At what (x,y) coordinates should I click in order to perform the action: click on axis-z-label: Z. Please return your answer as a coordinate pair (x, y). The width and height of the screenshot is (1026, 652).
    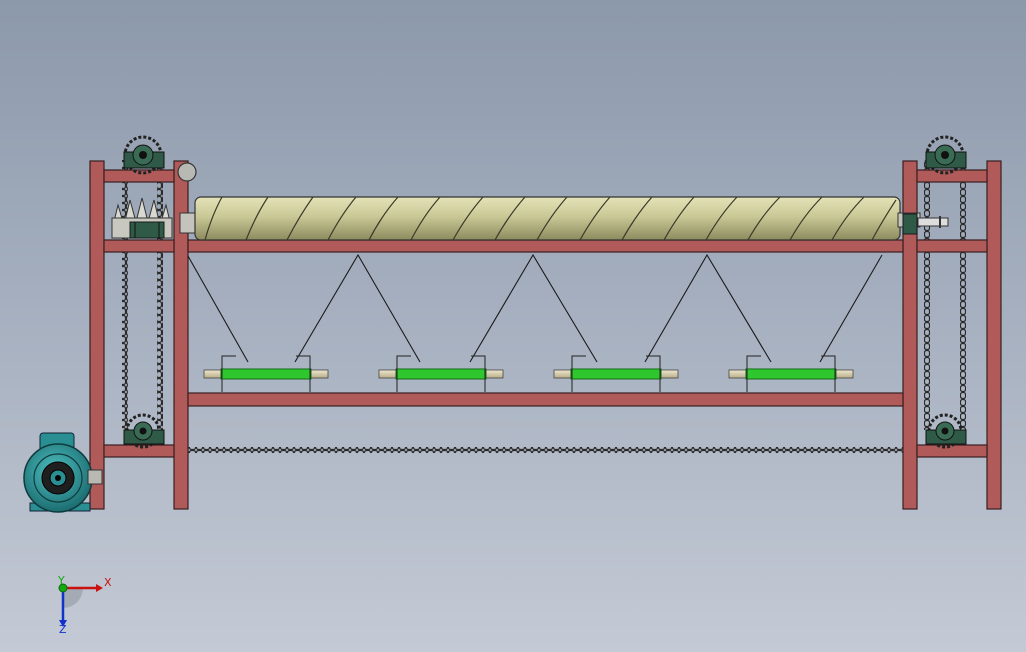
    Looking at the image, I should click on (63, 629).